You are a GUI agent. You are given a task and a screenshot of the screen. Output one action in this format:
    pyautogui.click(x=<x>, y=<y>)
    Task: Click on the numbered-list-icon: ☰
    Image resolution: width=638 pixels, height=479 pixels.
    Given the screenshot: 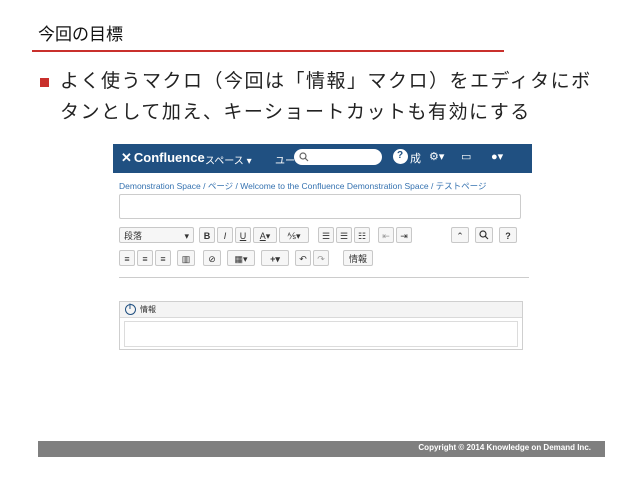 What is the action you would take?
    pyautogui.click(x=344, y=235)
    